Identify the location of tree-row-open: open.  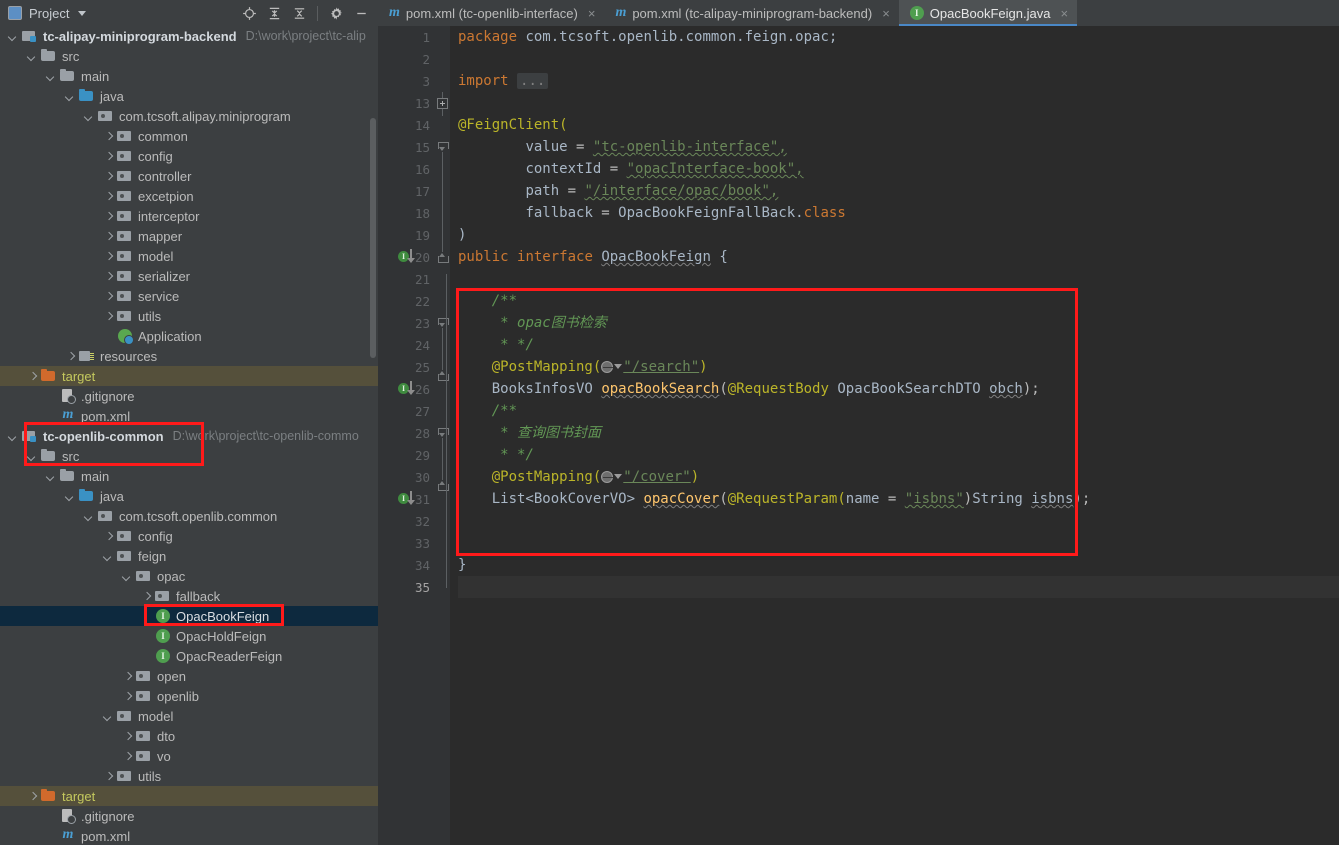
(189, 676).